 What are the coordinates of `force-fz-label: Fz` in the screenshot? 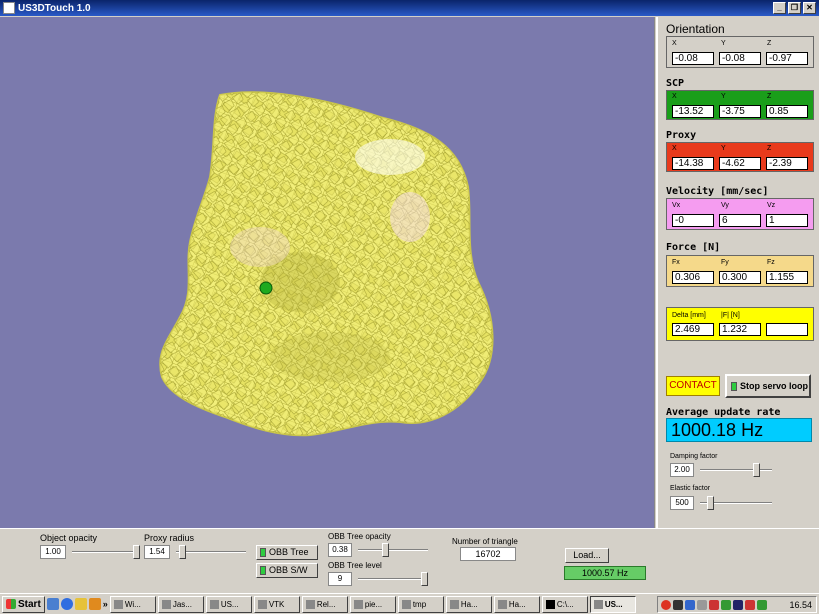 It's located at (771, 262).